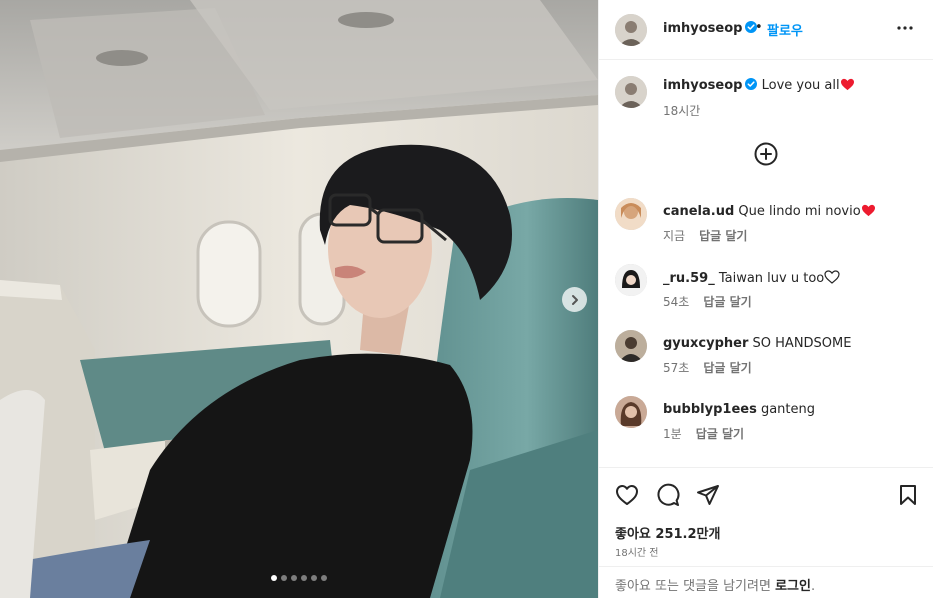  I want to click on comment-text: Taiwan luv u too, so click(771, 278).